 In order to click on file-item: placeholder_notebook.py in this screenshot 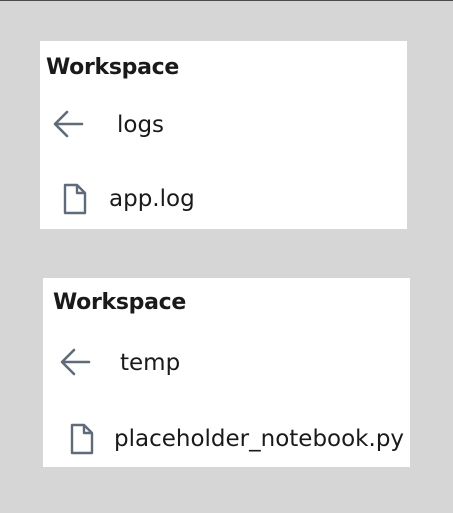, I will do `click(236, 439)`.